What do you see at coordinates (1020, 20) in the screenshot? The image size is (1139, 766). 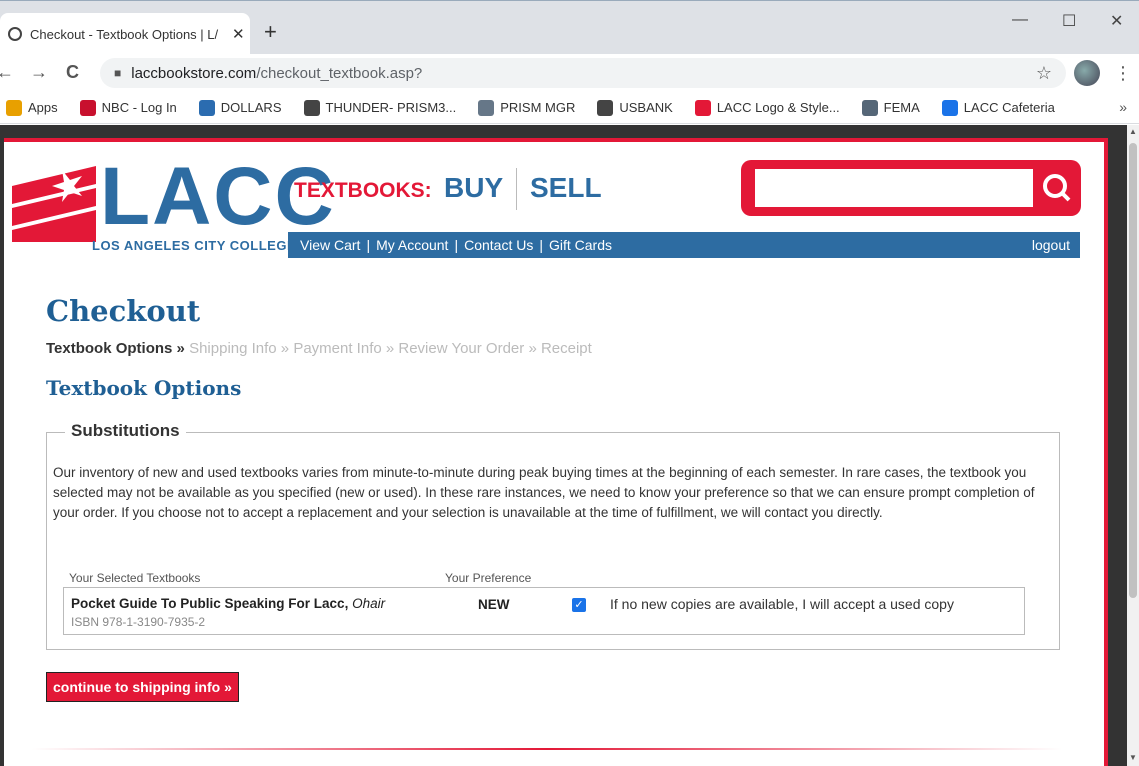 I see `minimize-button: —` at bounding box center [1020, 20].